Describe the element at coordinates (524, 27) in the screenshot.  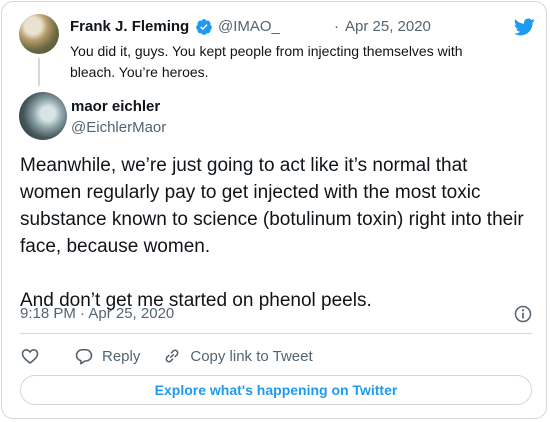
I see `twitter-bird-icon` at that location.